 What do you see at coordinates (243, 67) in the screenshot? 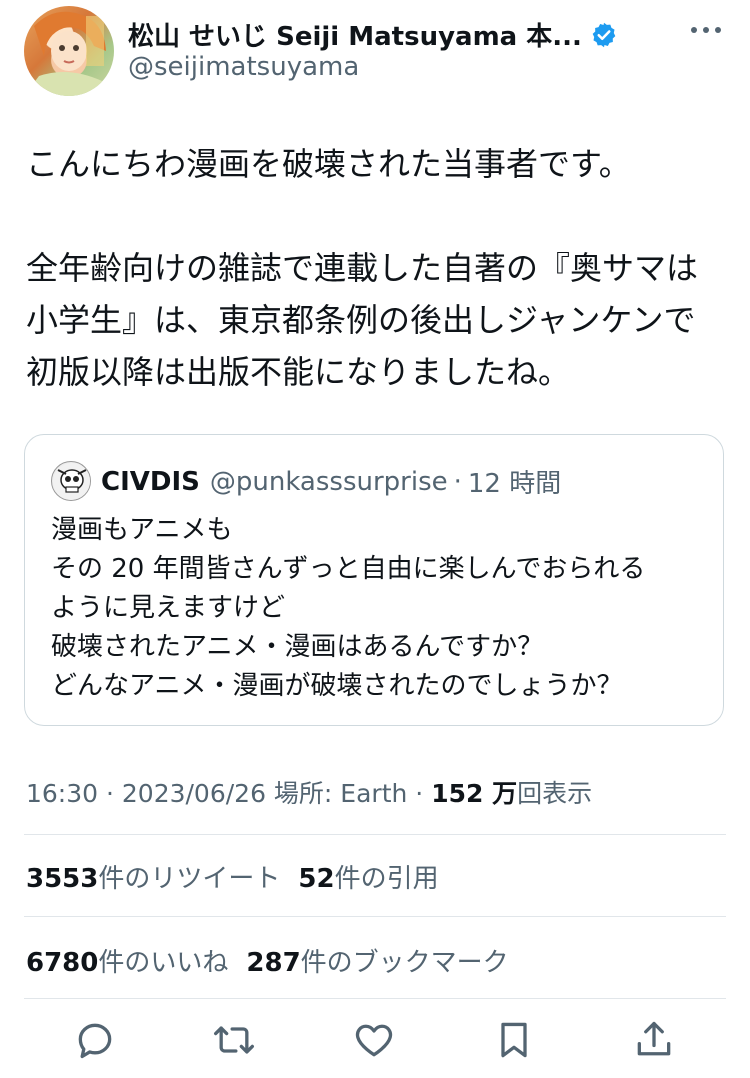
I see `author-handle: @seijimatsuyama` at bounding box center [243, 67].